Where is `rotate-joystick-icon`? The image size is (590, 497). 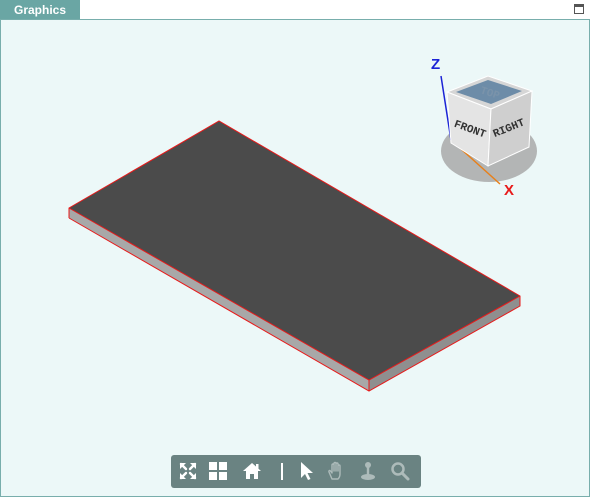
rotate-joystick-icon is located at coordinates (368, 471).